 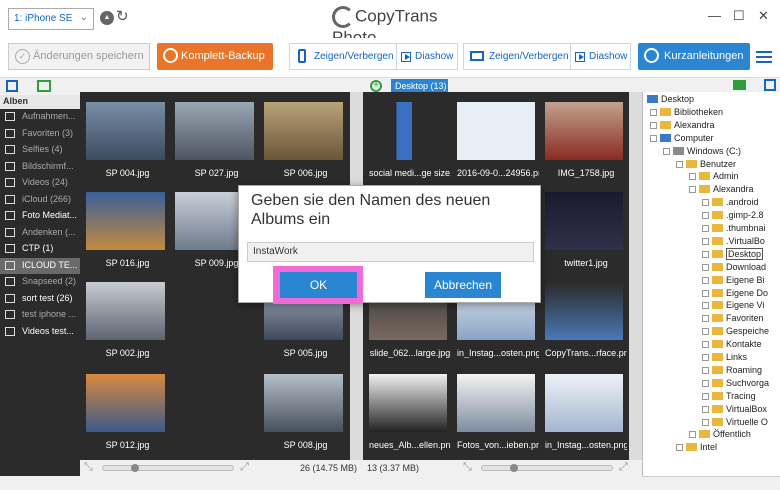 I want to click on photo-thumbnail: 2016-09-0...24956.png, so click(x=498, y=144).